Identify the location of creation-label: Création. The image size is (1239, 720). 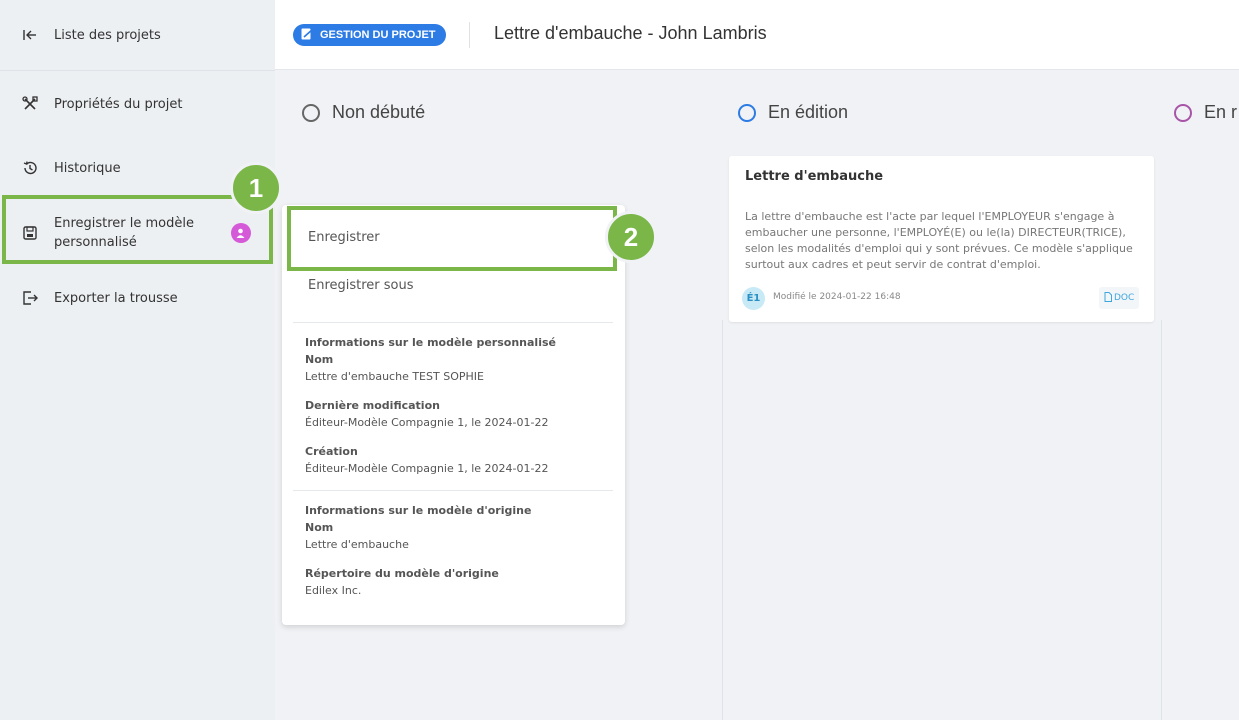
(331, 451).